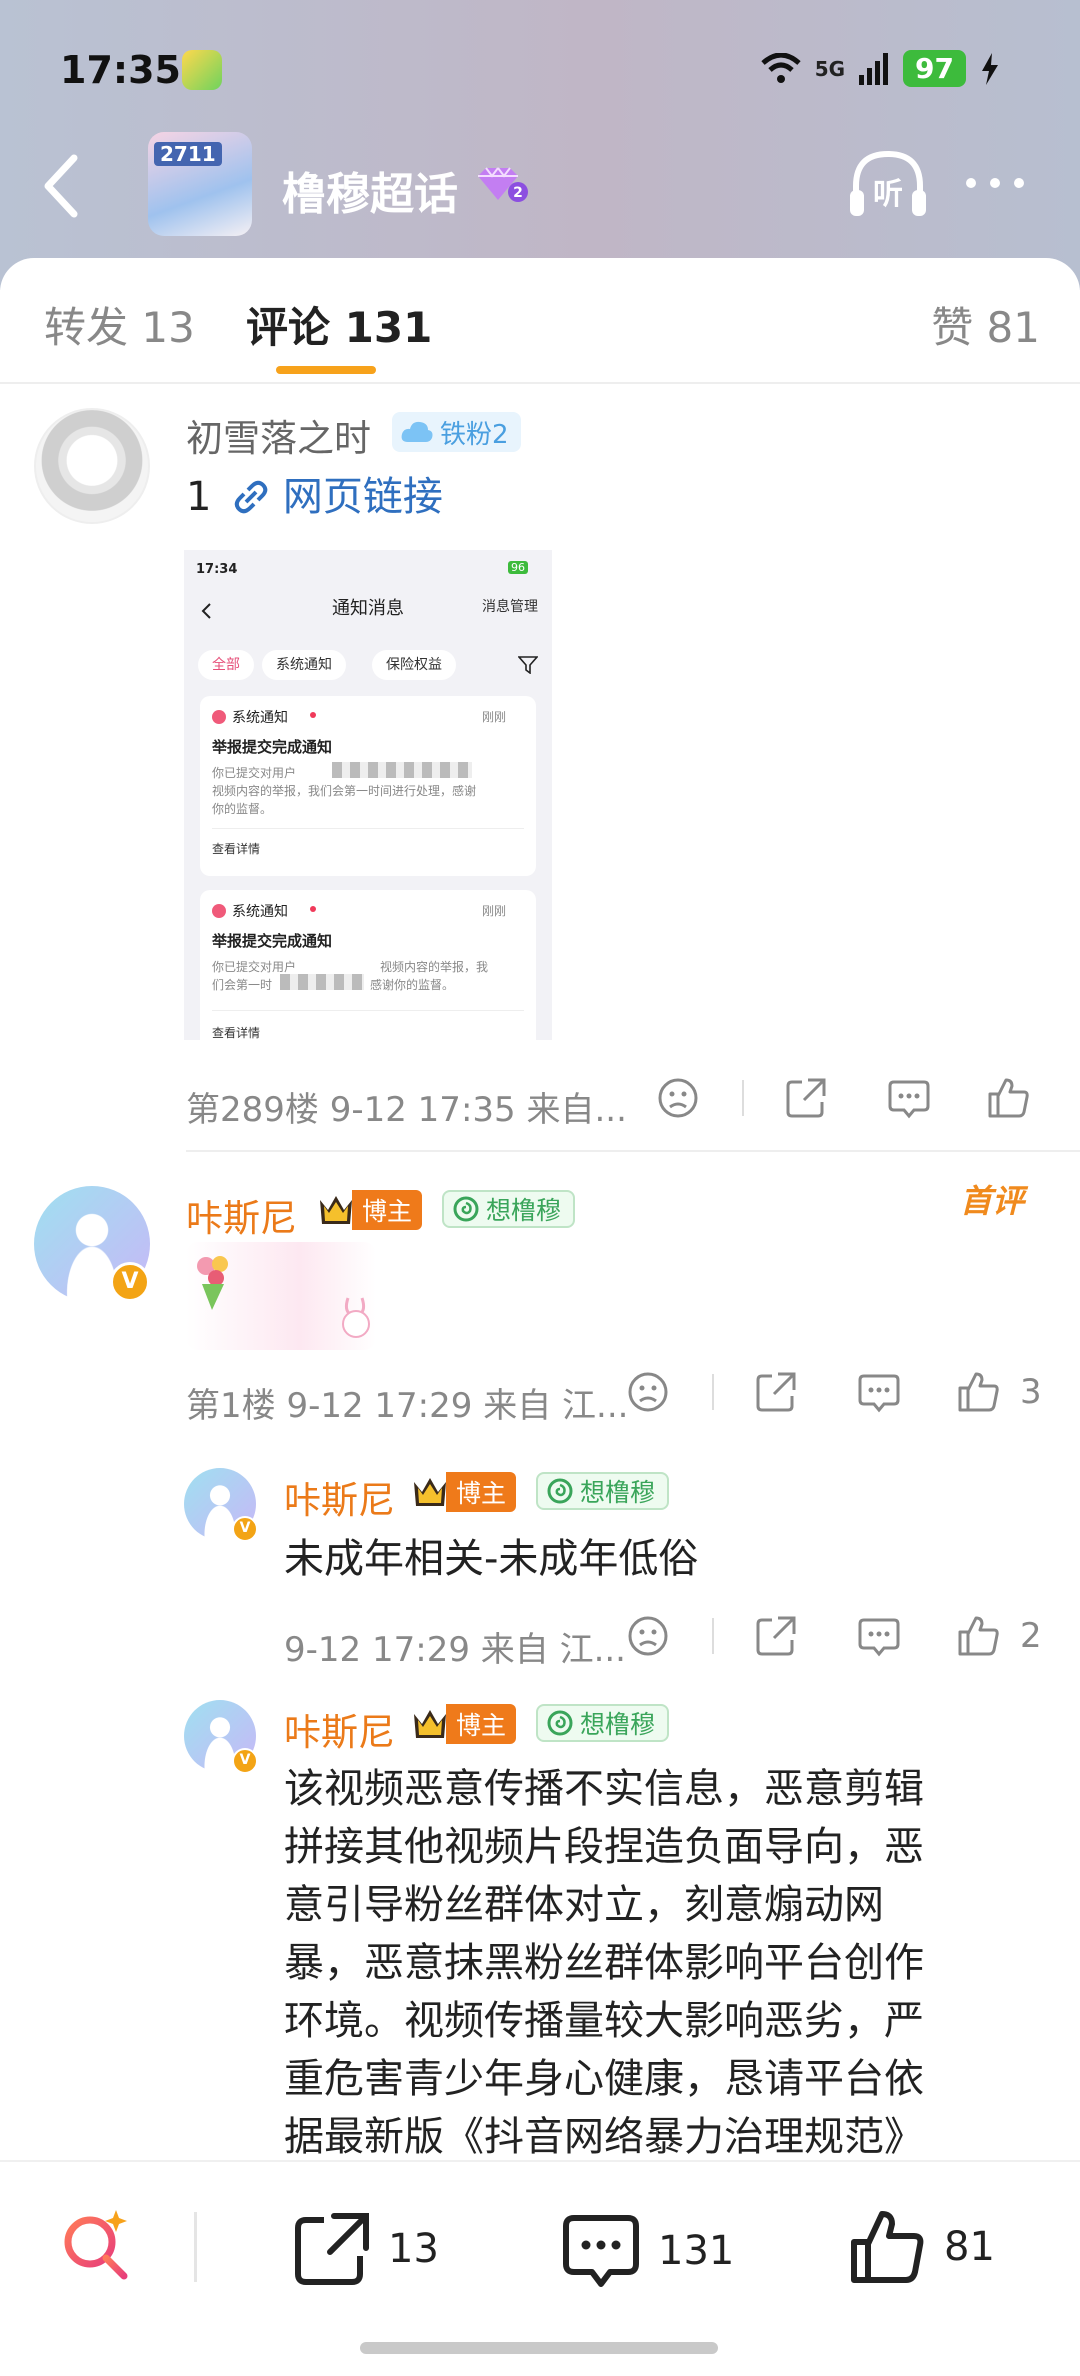 This screenshot has height=2376, width=1080. I want to click on battery-level: 97, so click(934, 68).